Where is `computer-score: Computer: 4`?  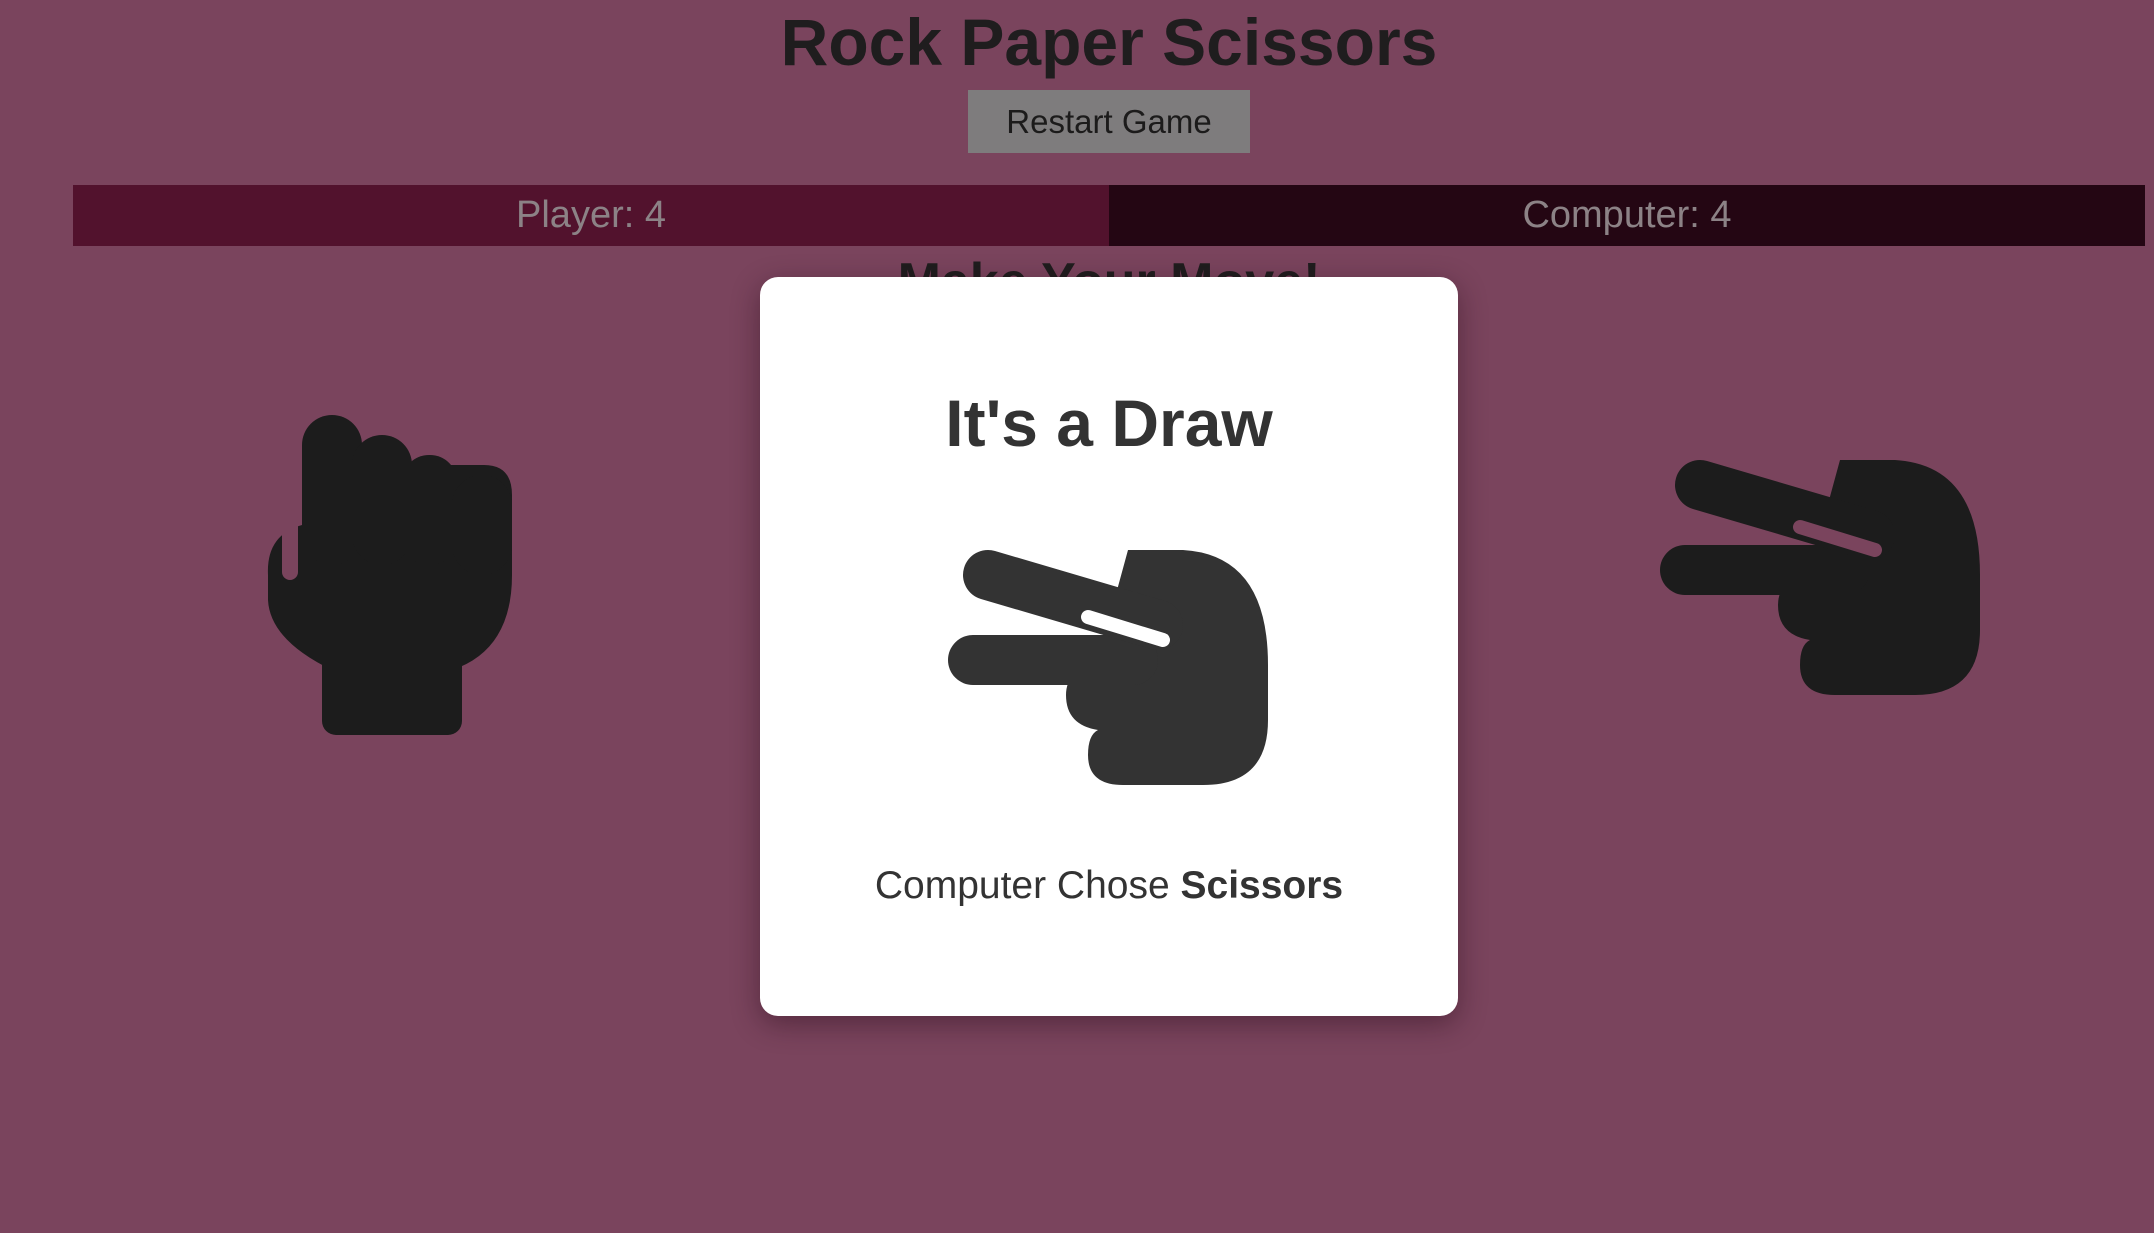 computer-score: Computer: 4 is located at coordinates (1627, 215).